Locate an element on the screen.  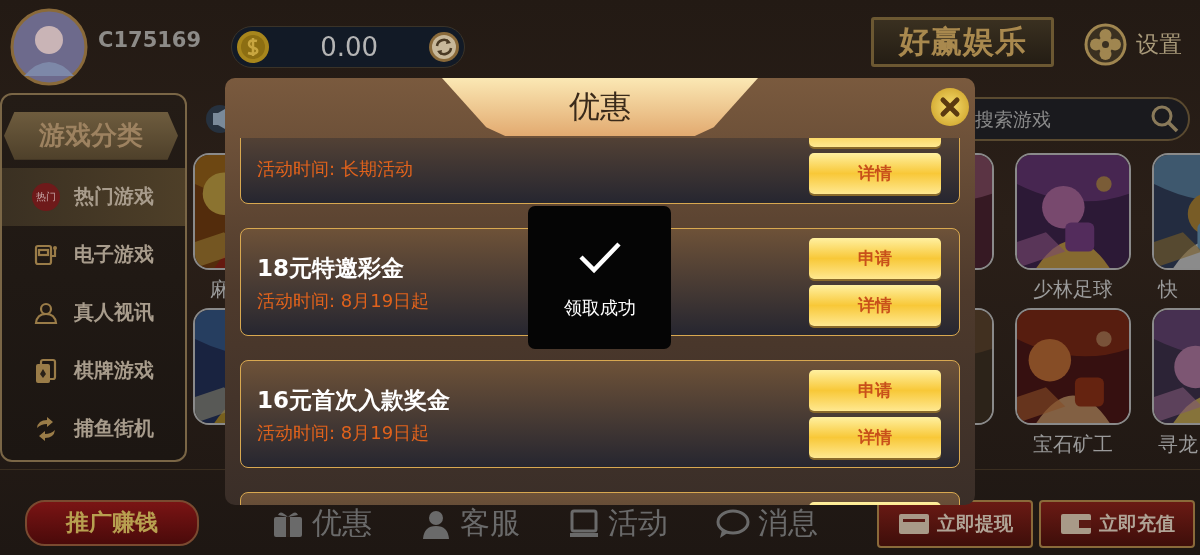
game-name: 寻龙 is located at coordinates (1178, 444).